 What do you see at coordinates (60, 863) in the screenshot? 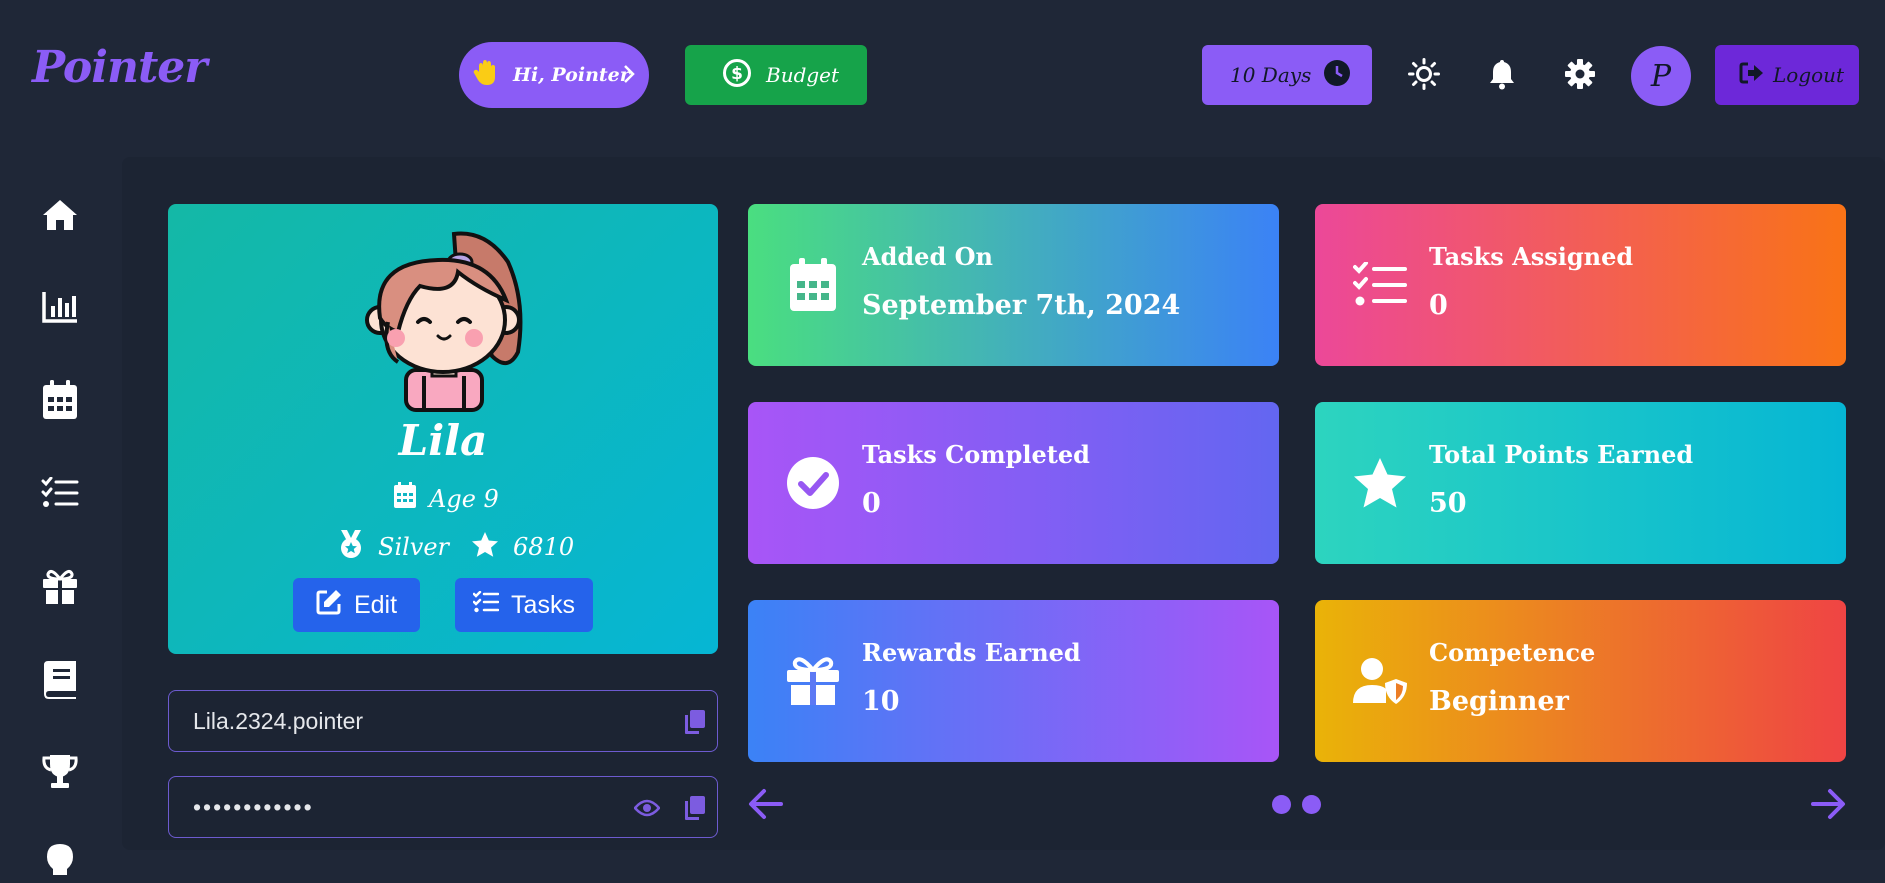
I see `lightbulb-icon` at bounding box center [60, 863].